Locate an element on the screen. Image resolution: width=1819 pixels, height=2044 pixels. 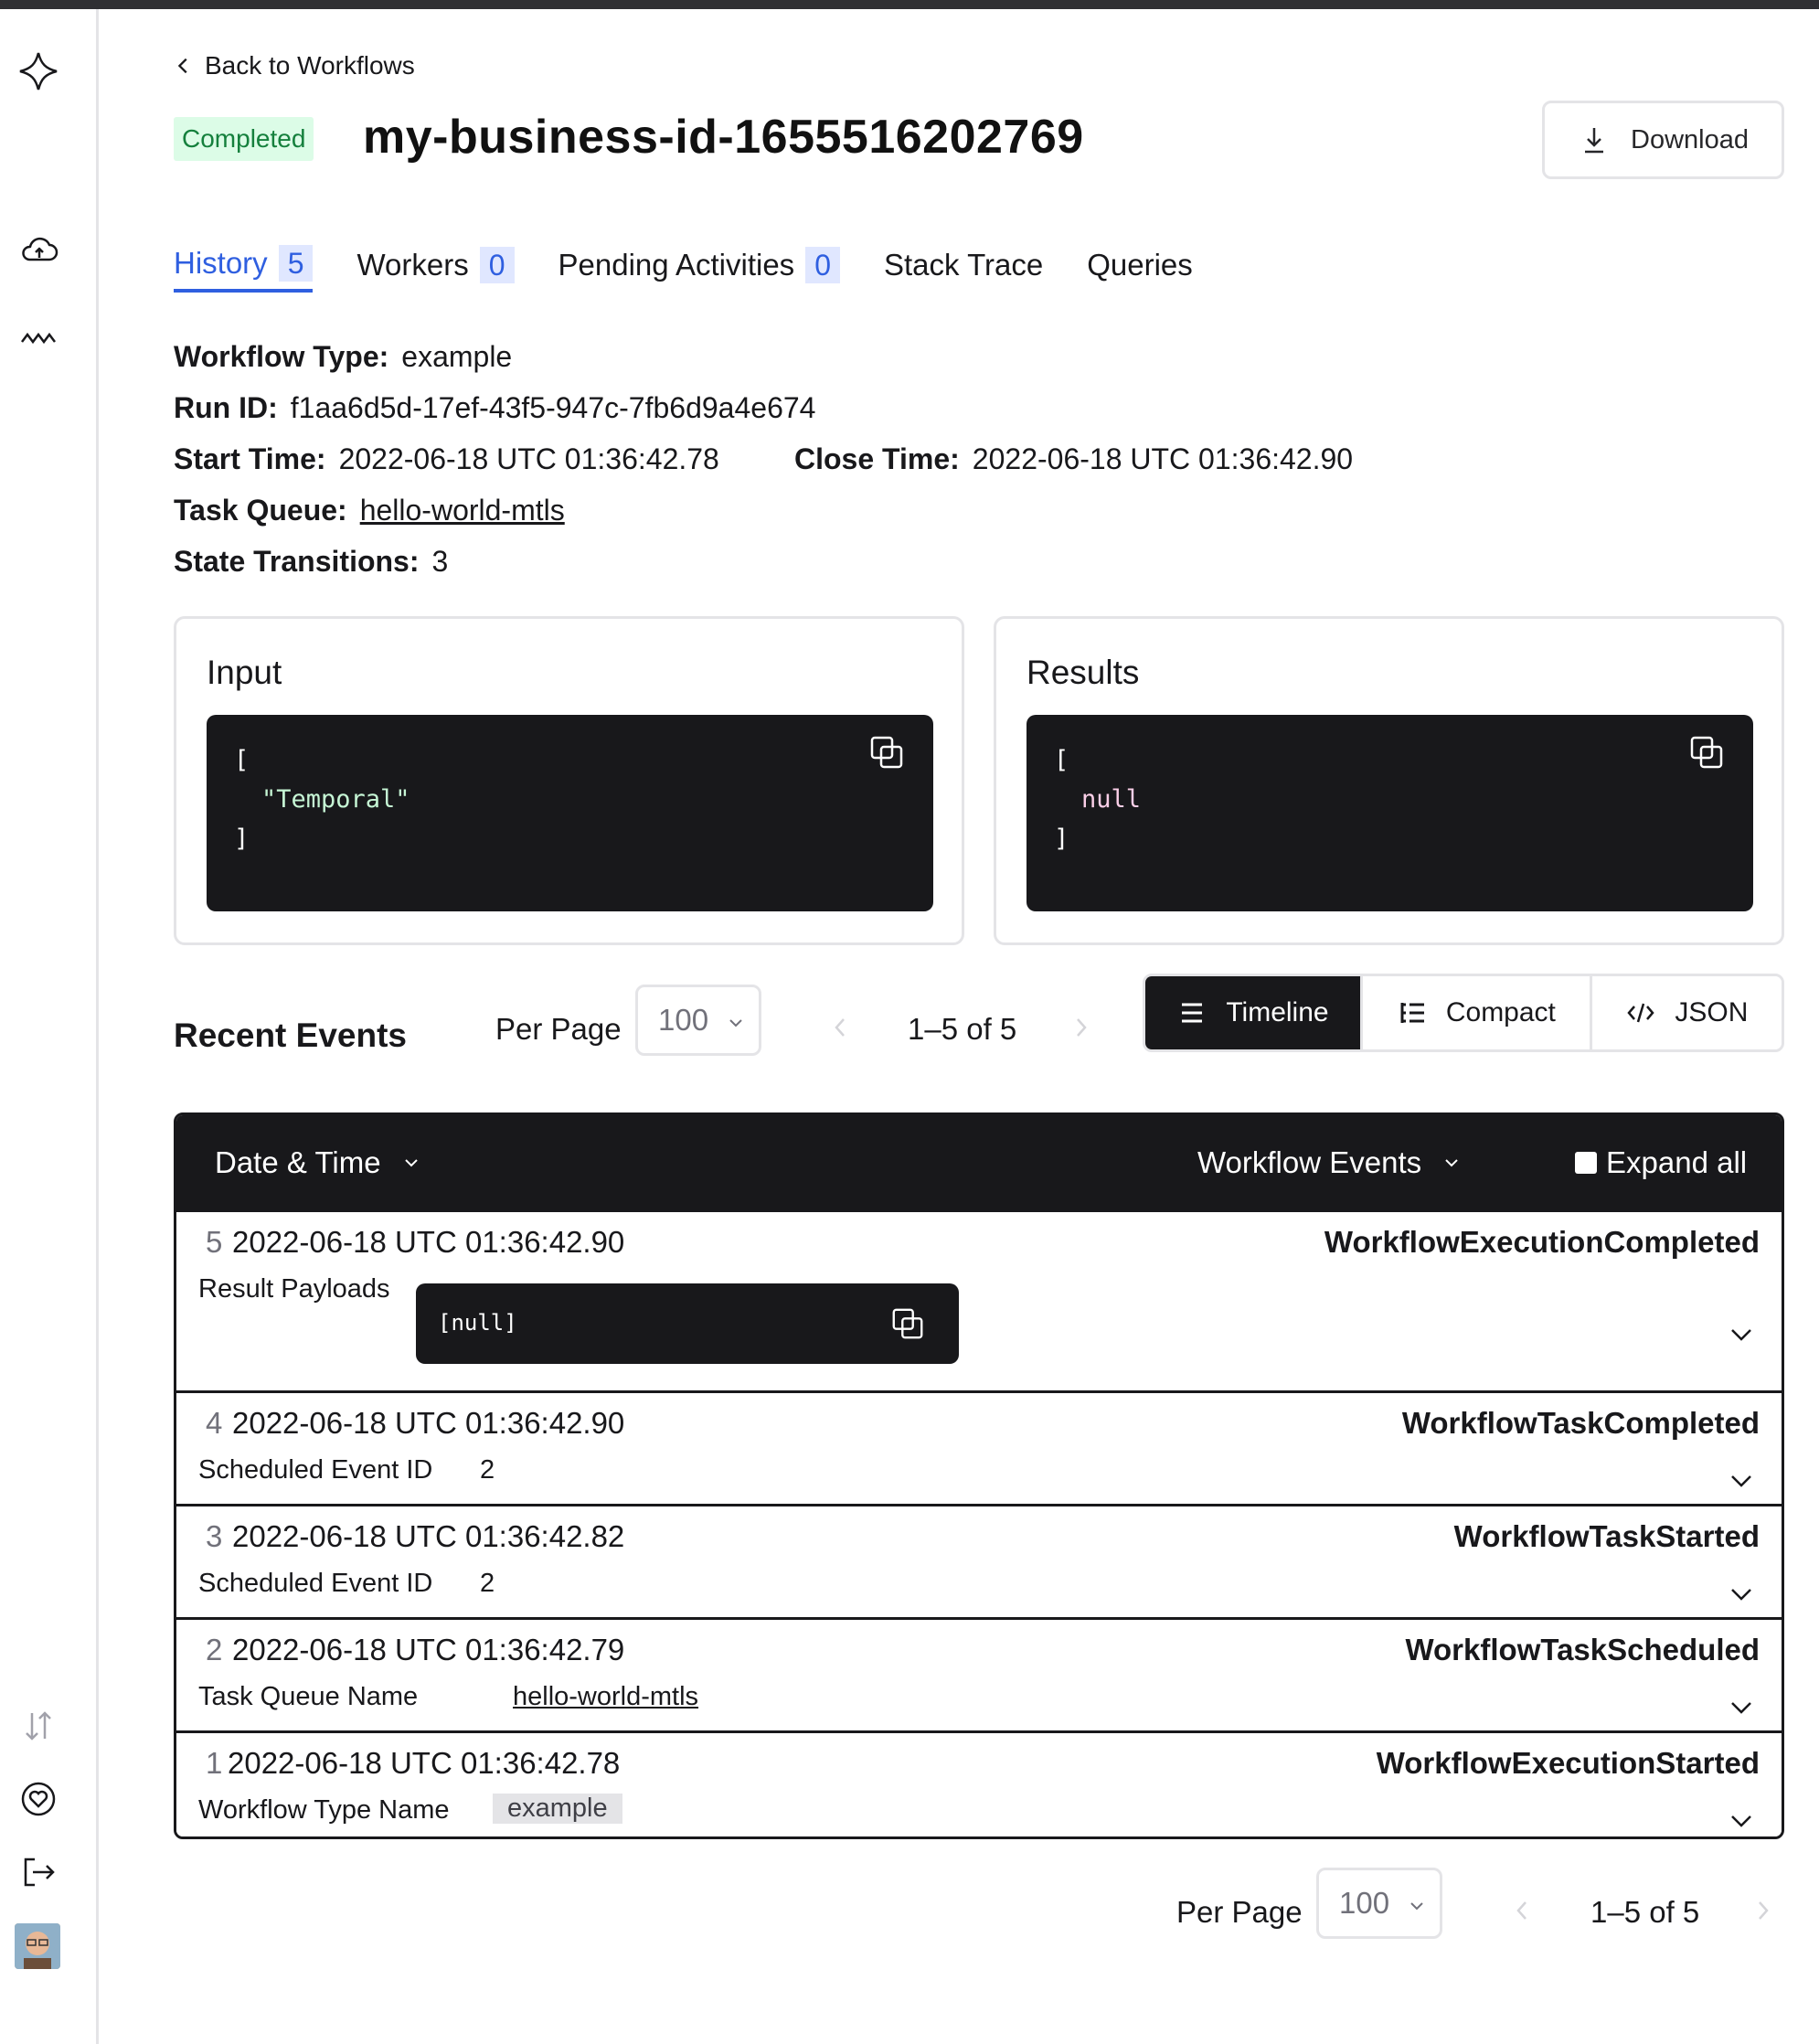
per-page-value: 100 is located at coordinates (683, 1020).